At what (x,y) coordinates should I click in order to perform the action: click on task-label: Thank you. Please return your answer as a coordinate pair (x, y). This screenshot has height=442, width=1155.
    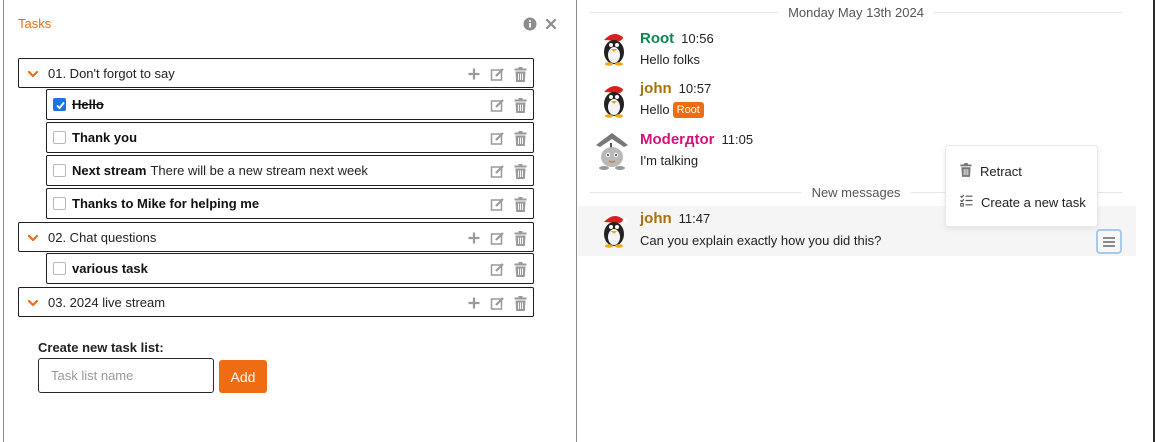
    Looking at the image, I should click on (104, 137).